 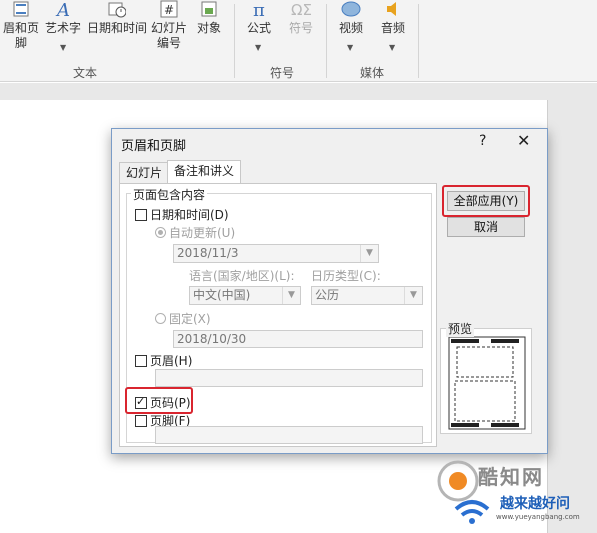 I want to click on preview-label: 预览, so click(x=460, y=328).